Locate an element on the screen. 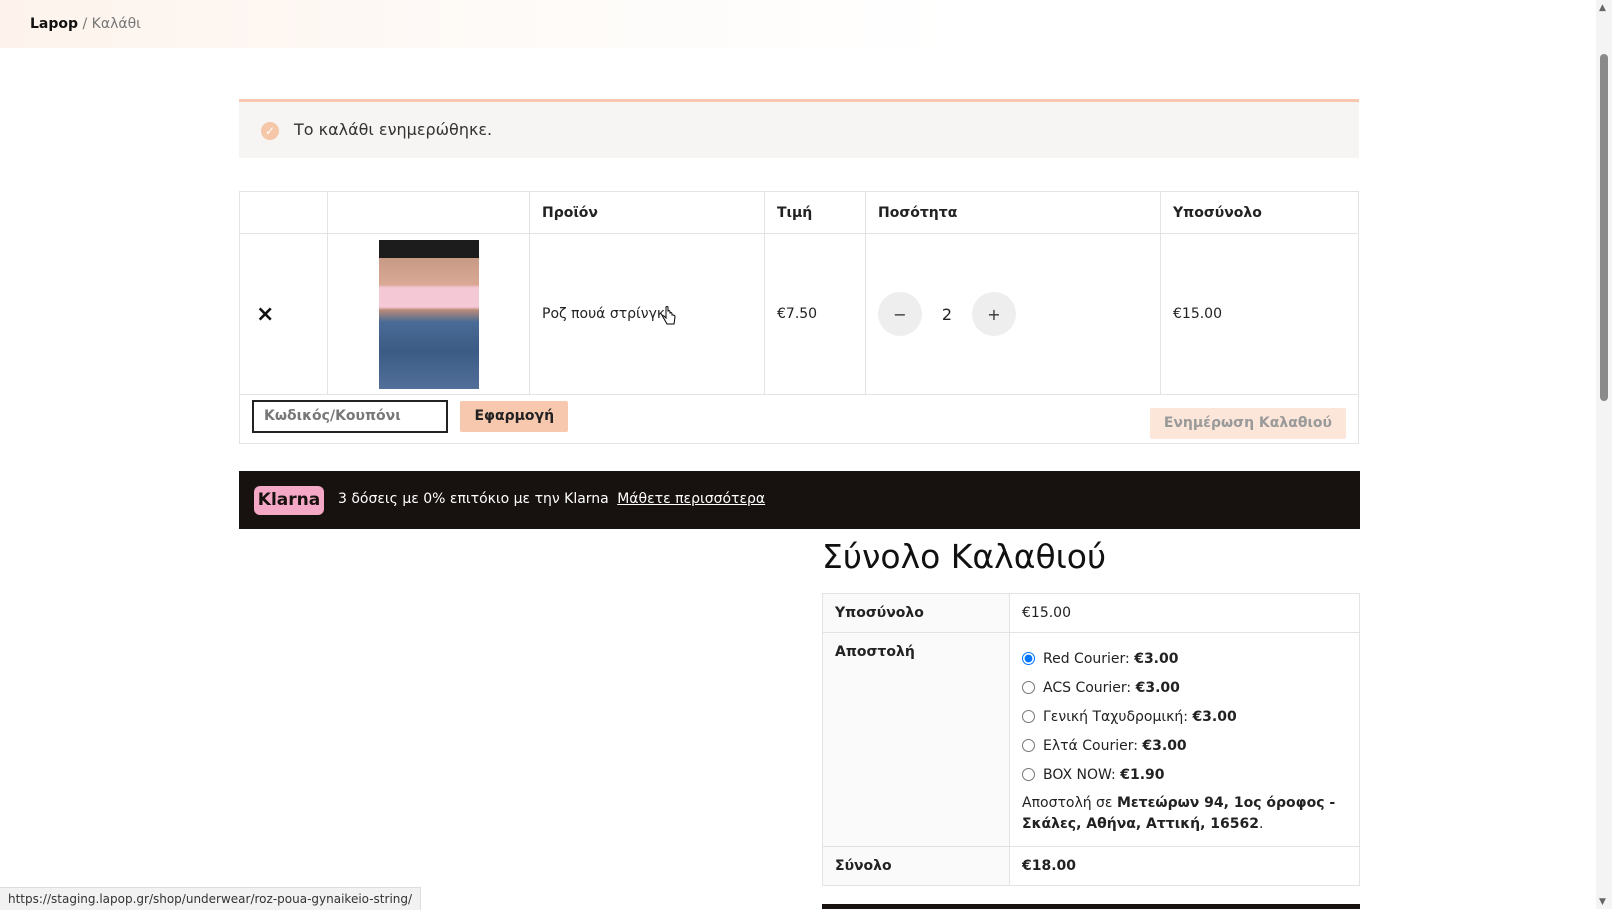  breadcrumb-home-link: Lapop is located at coordinates (54, 24).